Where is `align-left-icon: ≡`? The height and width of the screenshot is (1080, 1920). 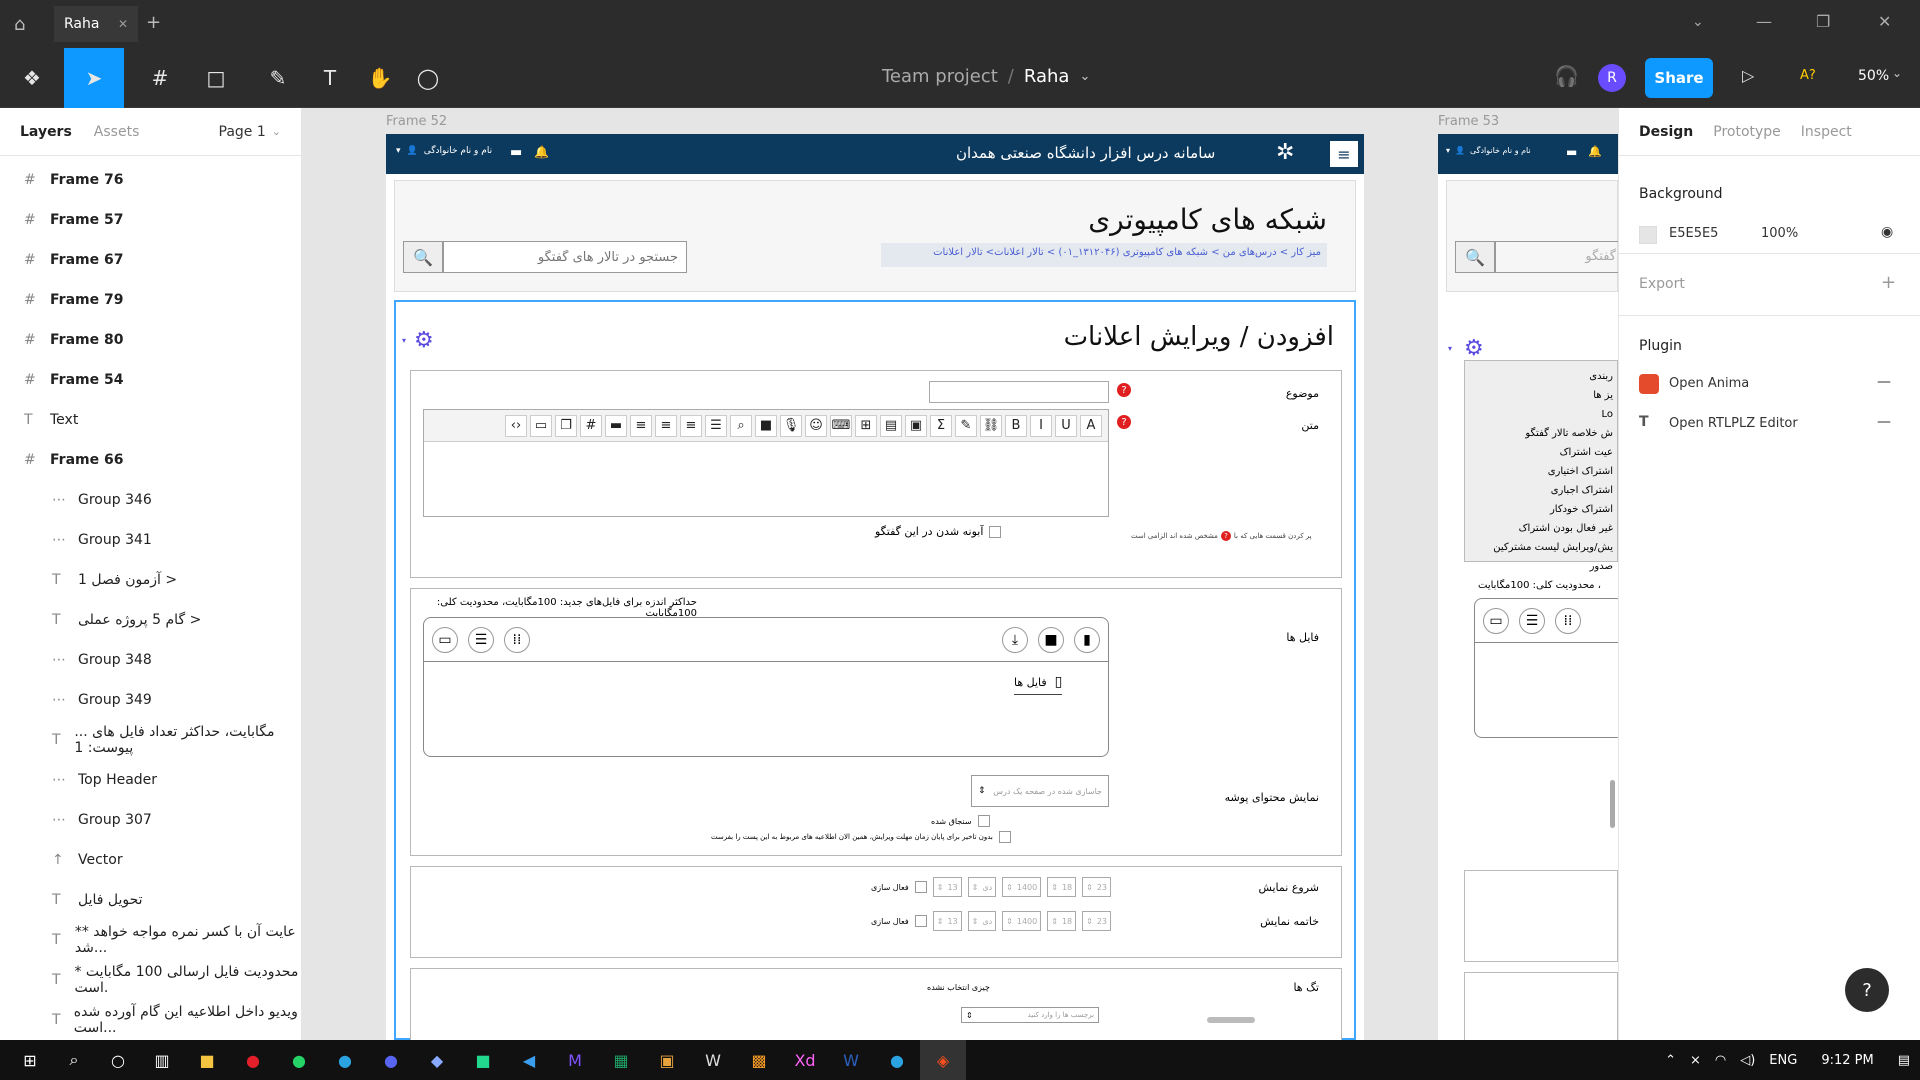
align-left-icon: ≡ is located at coordinates (641, 425).